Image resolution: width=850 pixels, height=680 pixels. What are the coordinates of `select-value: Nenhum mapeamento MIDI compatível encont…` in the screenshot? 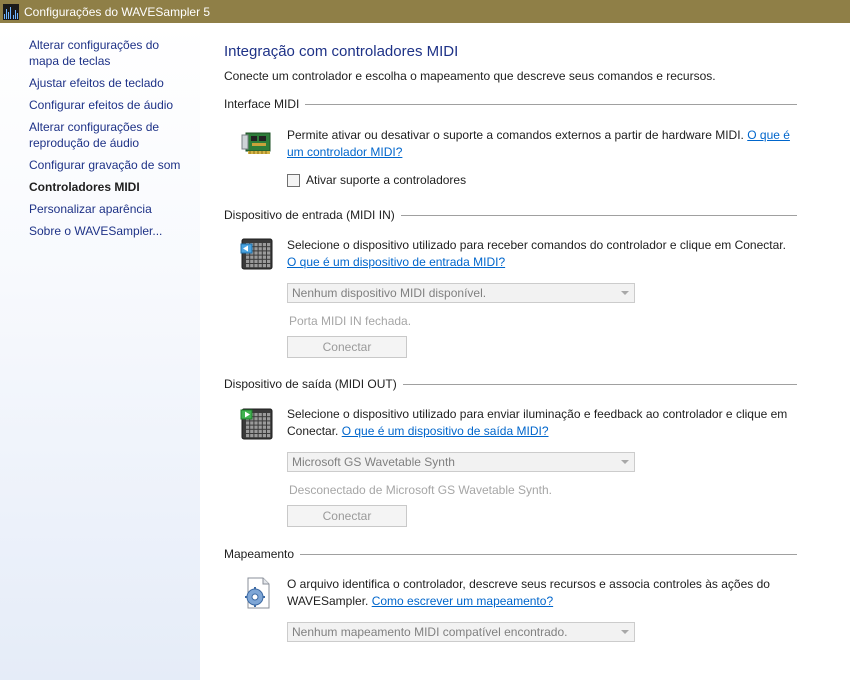 It's located at (430, 632).